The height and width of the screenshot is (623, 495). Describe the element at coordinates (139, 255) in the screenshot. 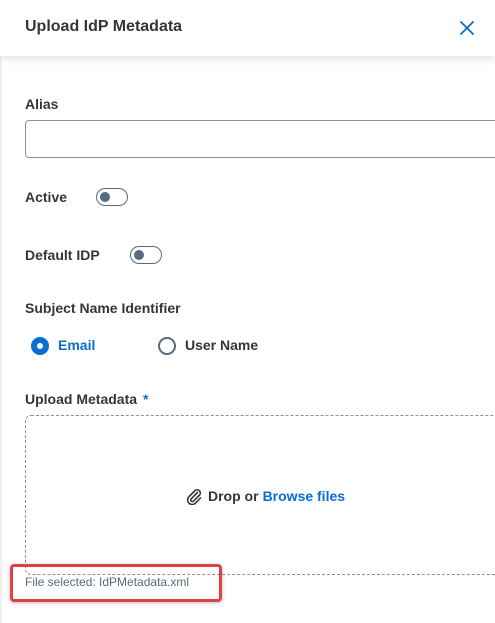

I see `default-idp-toggle-knob` at that location.